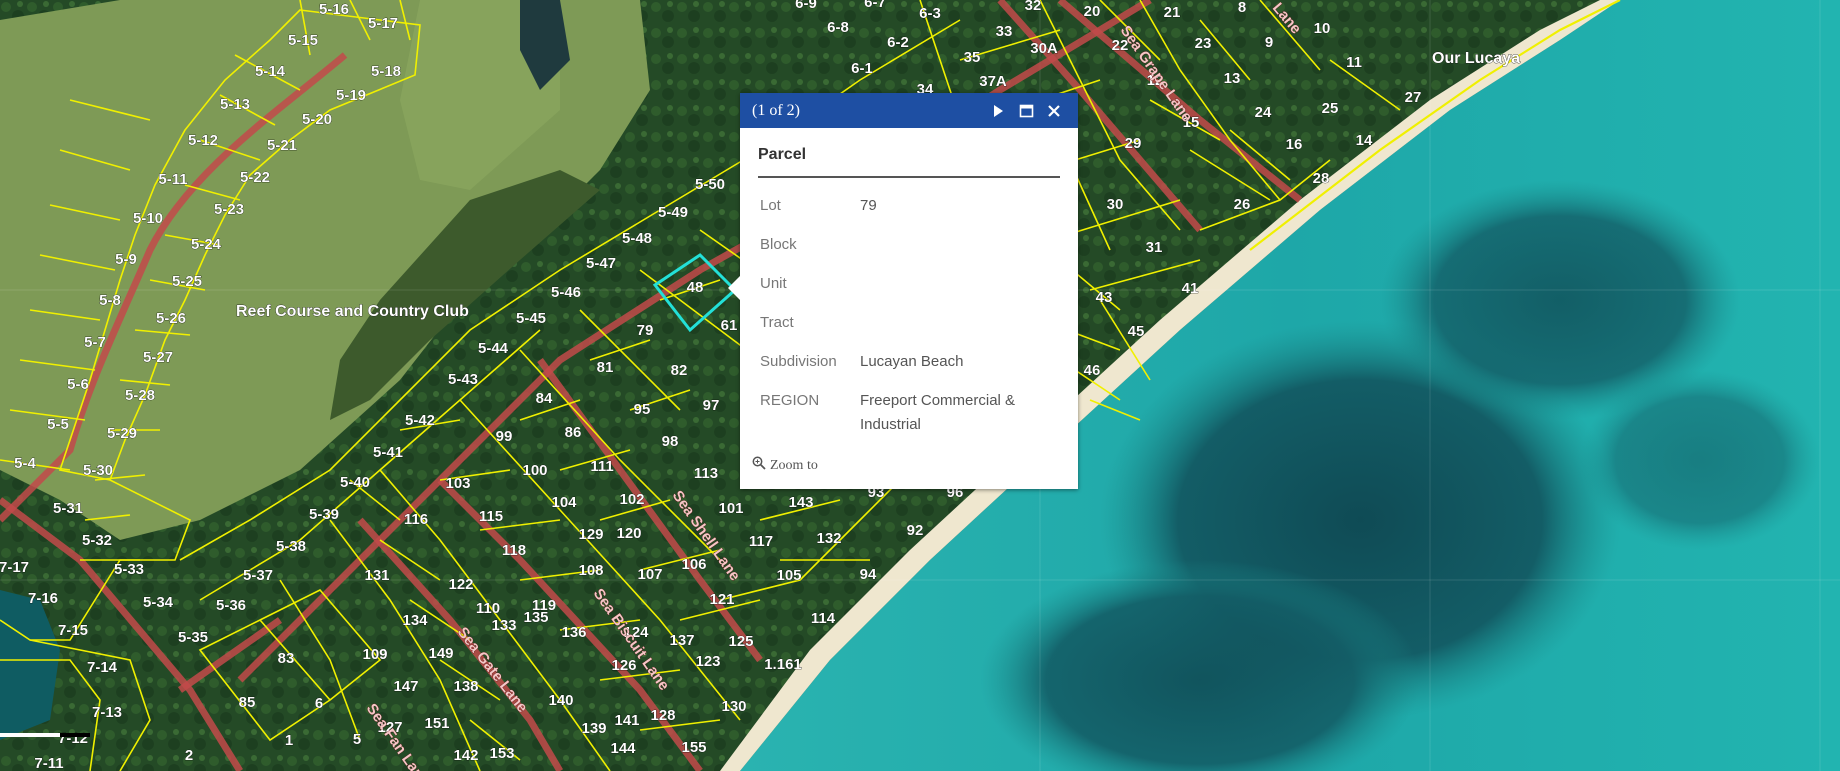 The width and height of the screenshot is (1840, 771). What do you see at coordinates (909, 207) in the screenshot?
I see `attribute-row: Lot 79` at bounding box center [909, 207].